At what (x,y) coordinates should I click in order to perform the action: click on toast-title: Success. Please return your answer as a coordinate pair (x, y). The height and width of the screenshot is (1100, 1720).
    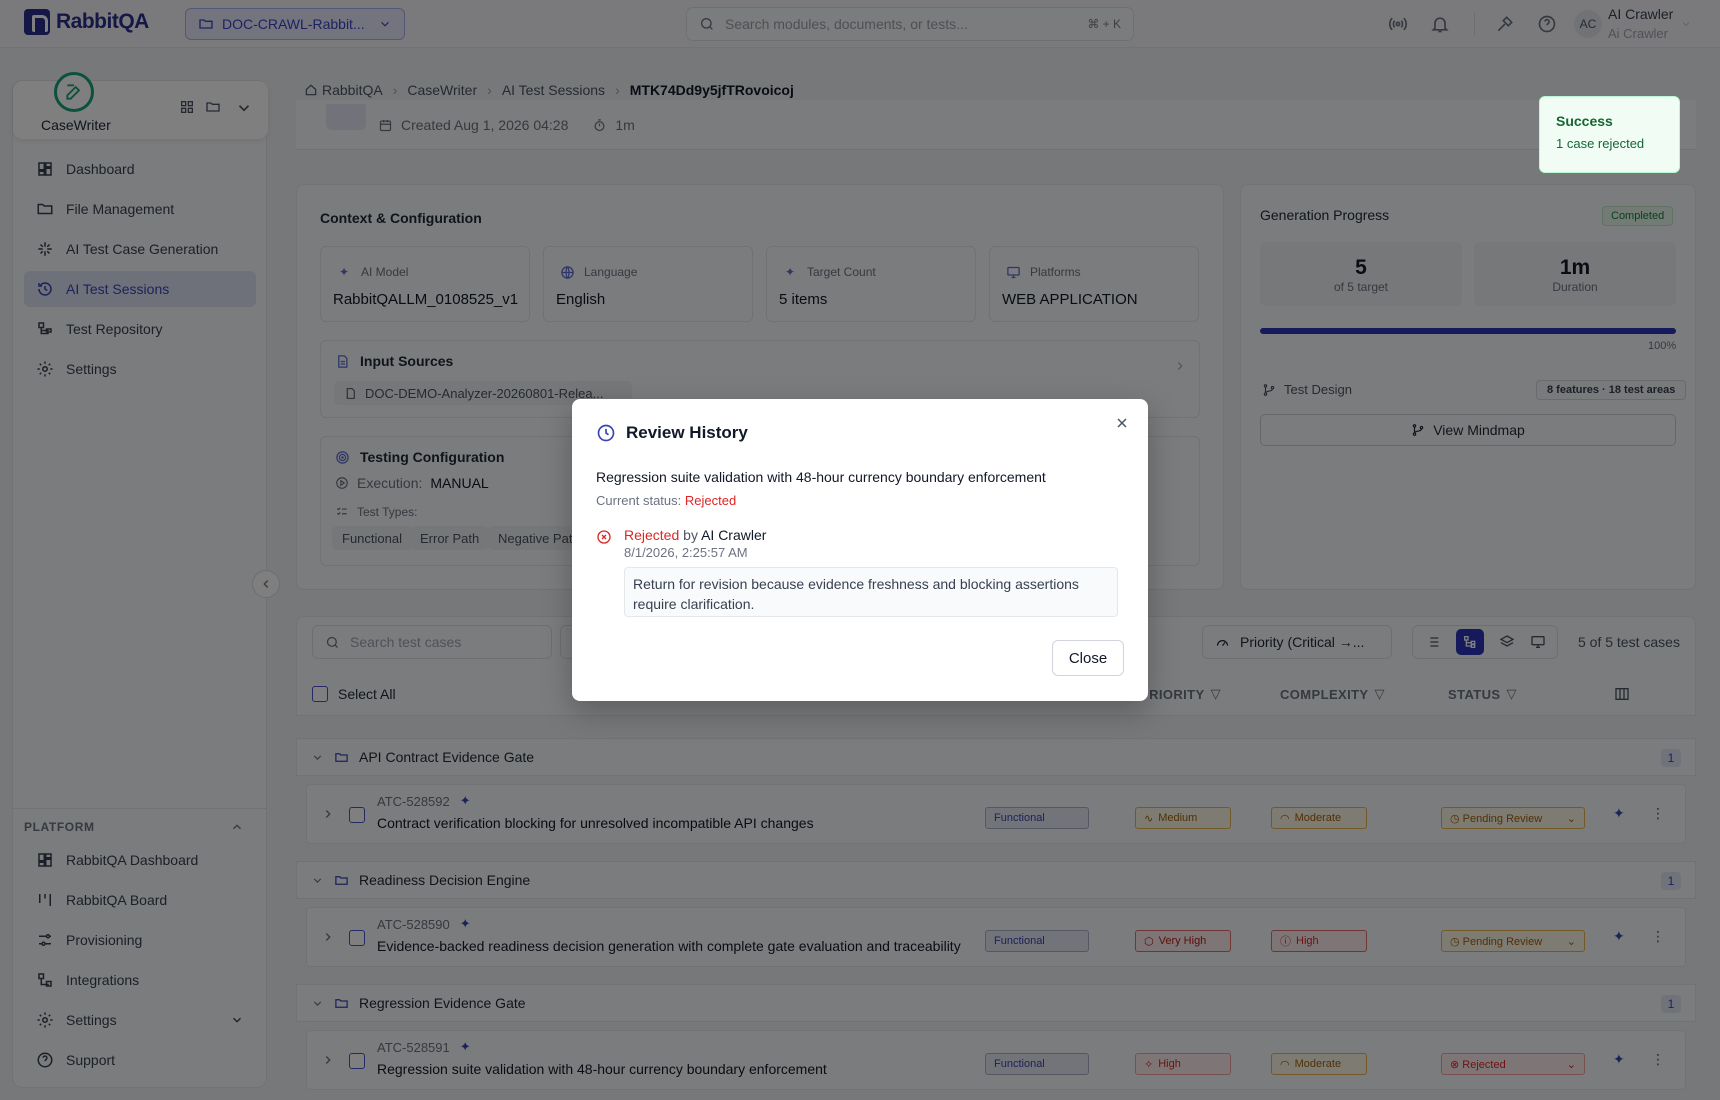
    Looking at the image, I should click on (1584, 121).